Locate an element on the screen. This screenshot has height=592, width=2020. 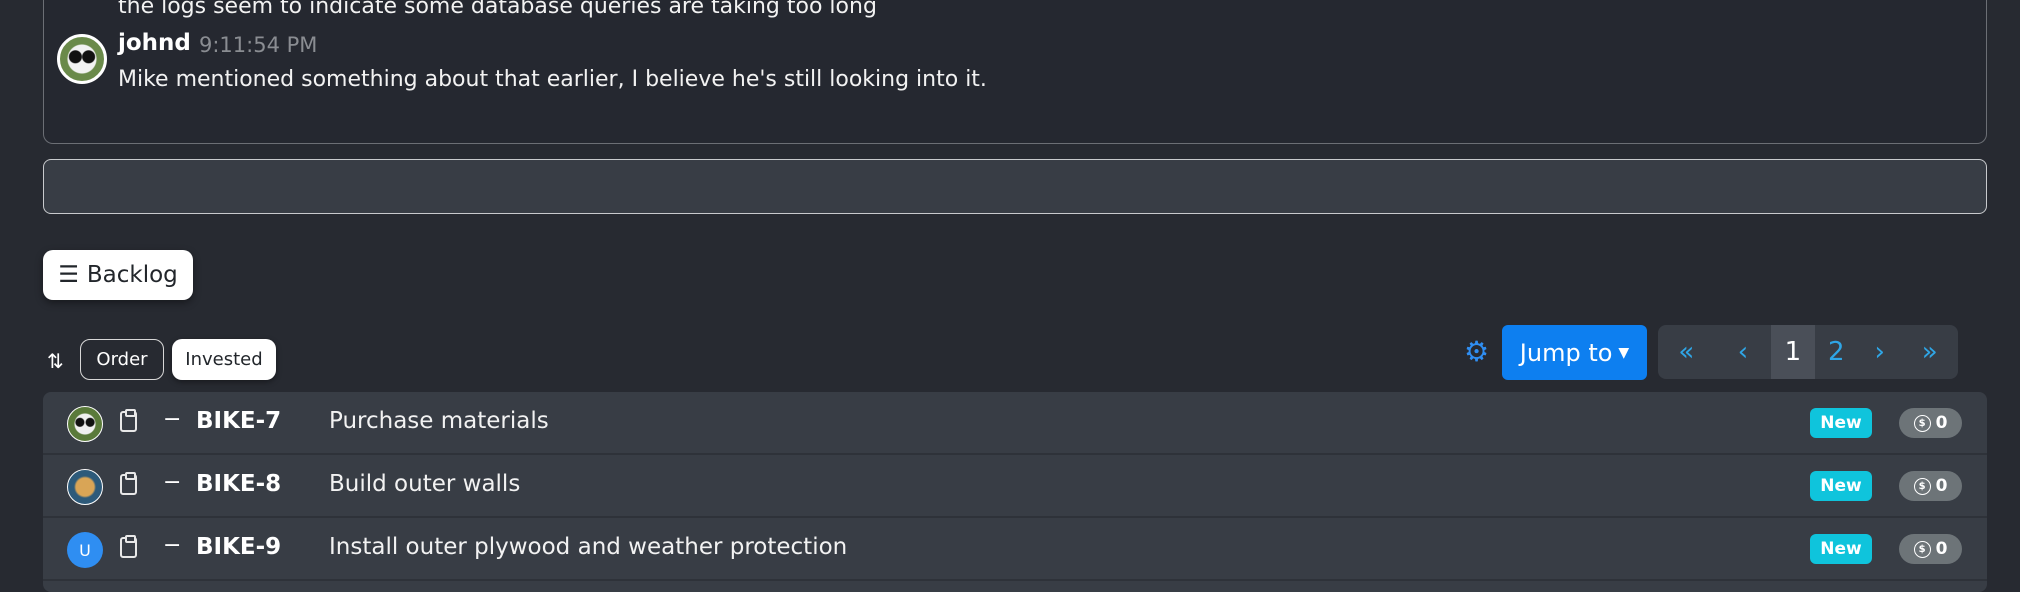
sort-invested-button: Invested is located at coordinates (224, 359).